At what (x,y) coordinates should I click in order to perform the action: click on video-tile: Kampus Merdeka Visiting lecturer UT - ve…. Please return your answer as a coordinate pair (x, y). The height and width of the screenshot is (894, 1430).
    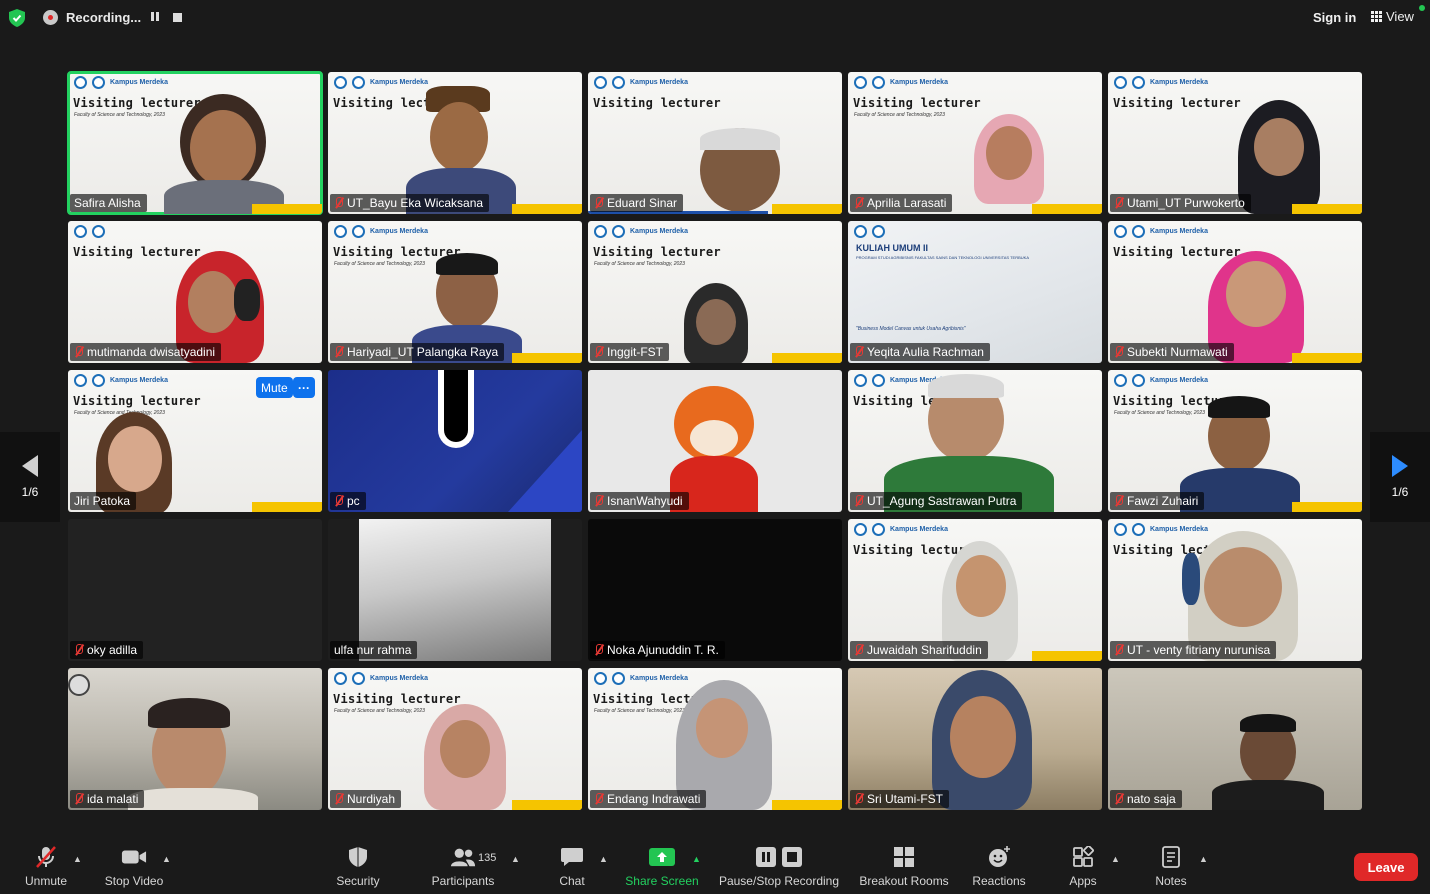
    Looking at the image, I should click on (1235, 590).